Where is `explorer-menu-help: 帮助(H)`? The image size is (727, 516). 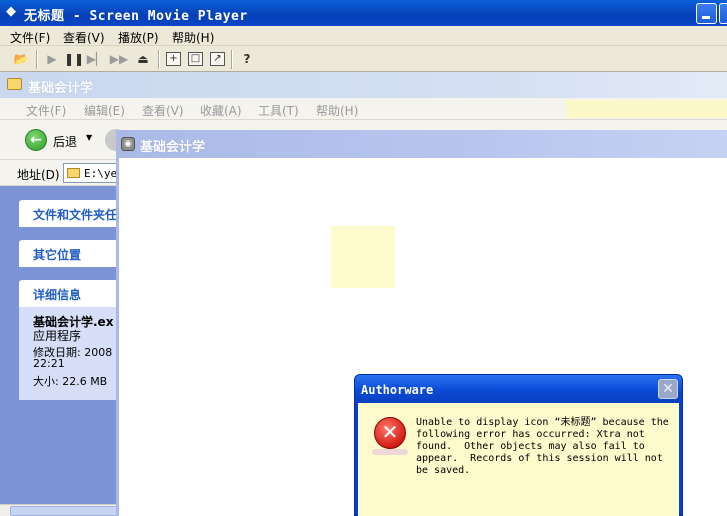
explorer-menu-help: 帮助(H) is located at coordinates (337, 110).